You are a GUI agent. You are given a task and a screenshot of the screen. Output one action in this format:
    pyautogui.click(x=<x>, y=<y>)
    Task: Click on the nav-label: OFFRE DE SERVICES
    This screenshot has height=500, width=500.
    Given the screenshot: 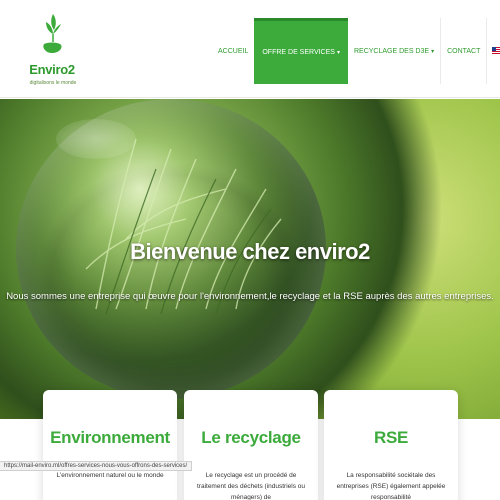 What is the action you would take?
    pyautogui.click(x=298, y=52)
    